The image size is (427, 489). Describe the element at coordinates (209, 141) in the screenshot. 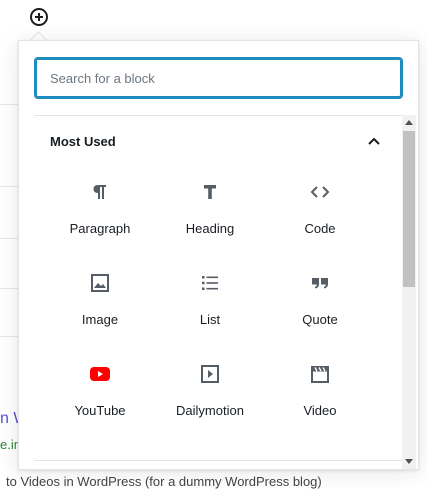

I see `most-used-panel-header: Most Used` at that location.